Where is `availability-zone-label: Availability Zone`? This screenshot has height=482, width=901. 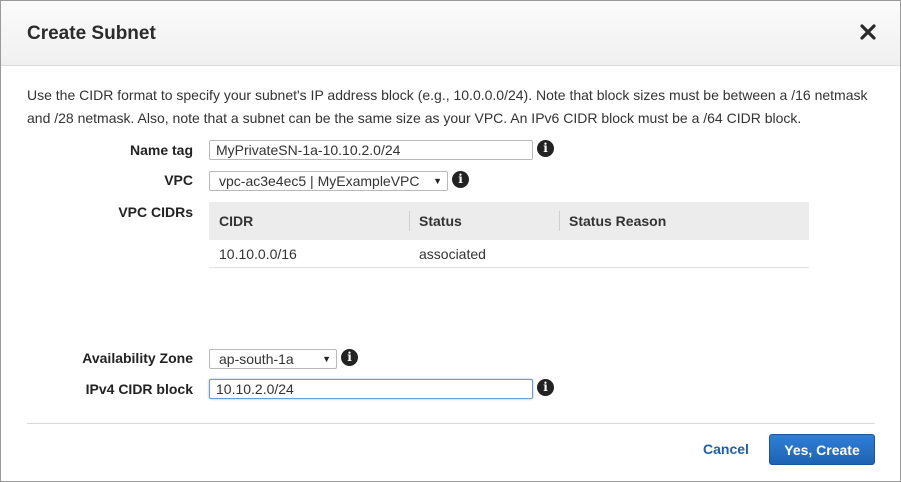
availability-zone-label: Availability Zone is located at coordinates (137, 358).